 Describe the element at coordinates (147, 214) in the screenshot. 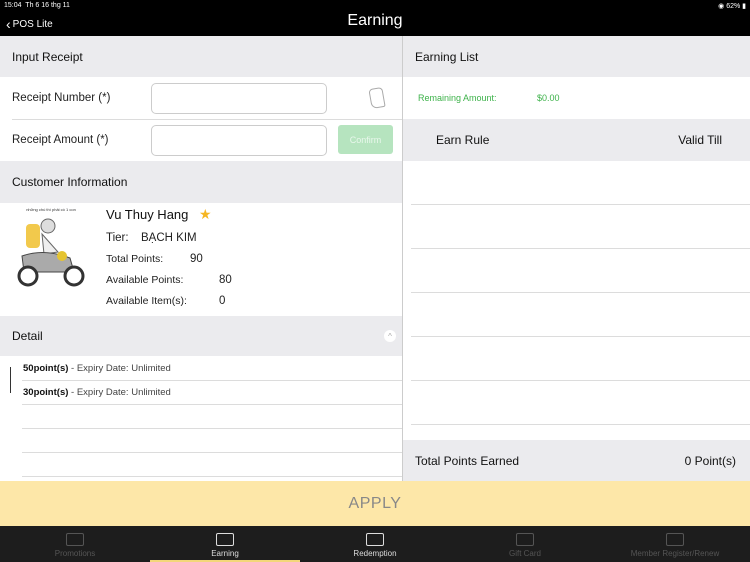

I see `customer-name: Vu Thuy Hang` at that location.